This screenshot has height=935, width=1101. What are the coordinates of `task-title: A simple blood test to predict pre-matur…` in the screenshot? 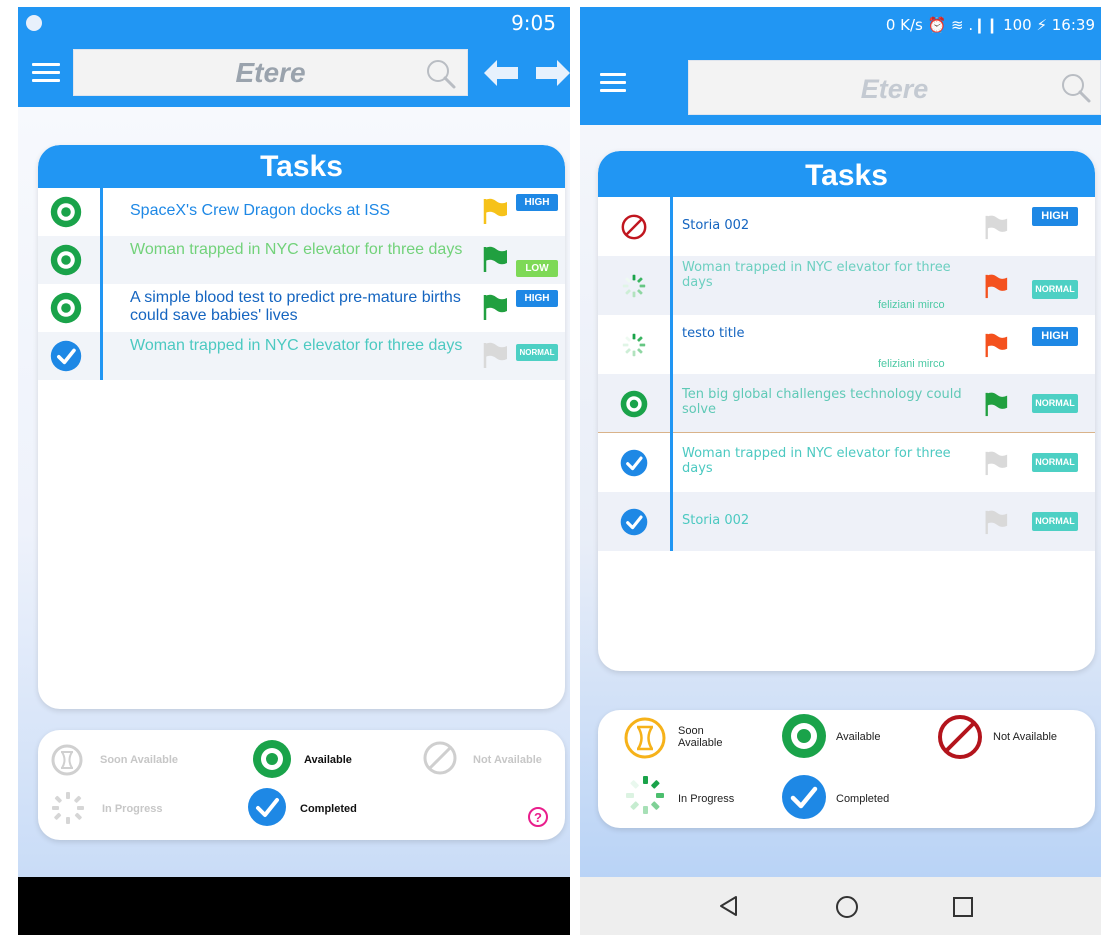 It's located at (300, 307).